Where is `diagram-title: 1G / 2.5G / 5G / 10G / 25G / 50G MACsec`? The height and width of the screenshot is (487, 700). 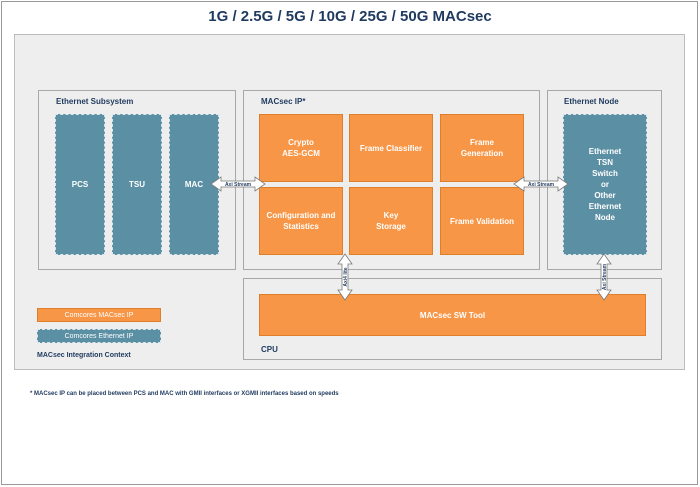 diagram-title: 1G / 2.5G / 5G / 10G / 25G / 50G MACsec is located at coordinates (350, 16).